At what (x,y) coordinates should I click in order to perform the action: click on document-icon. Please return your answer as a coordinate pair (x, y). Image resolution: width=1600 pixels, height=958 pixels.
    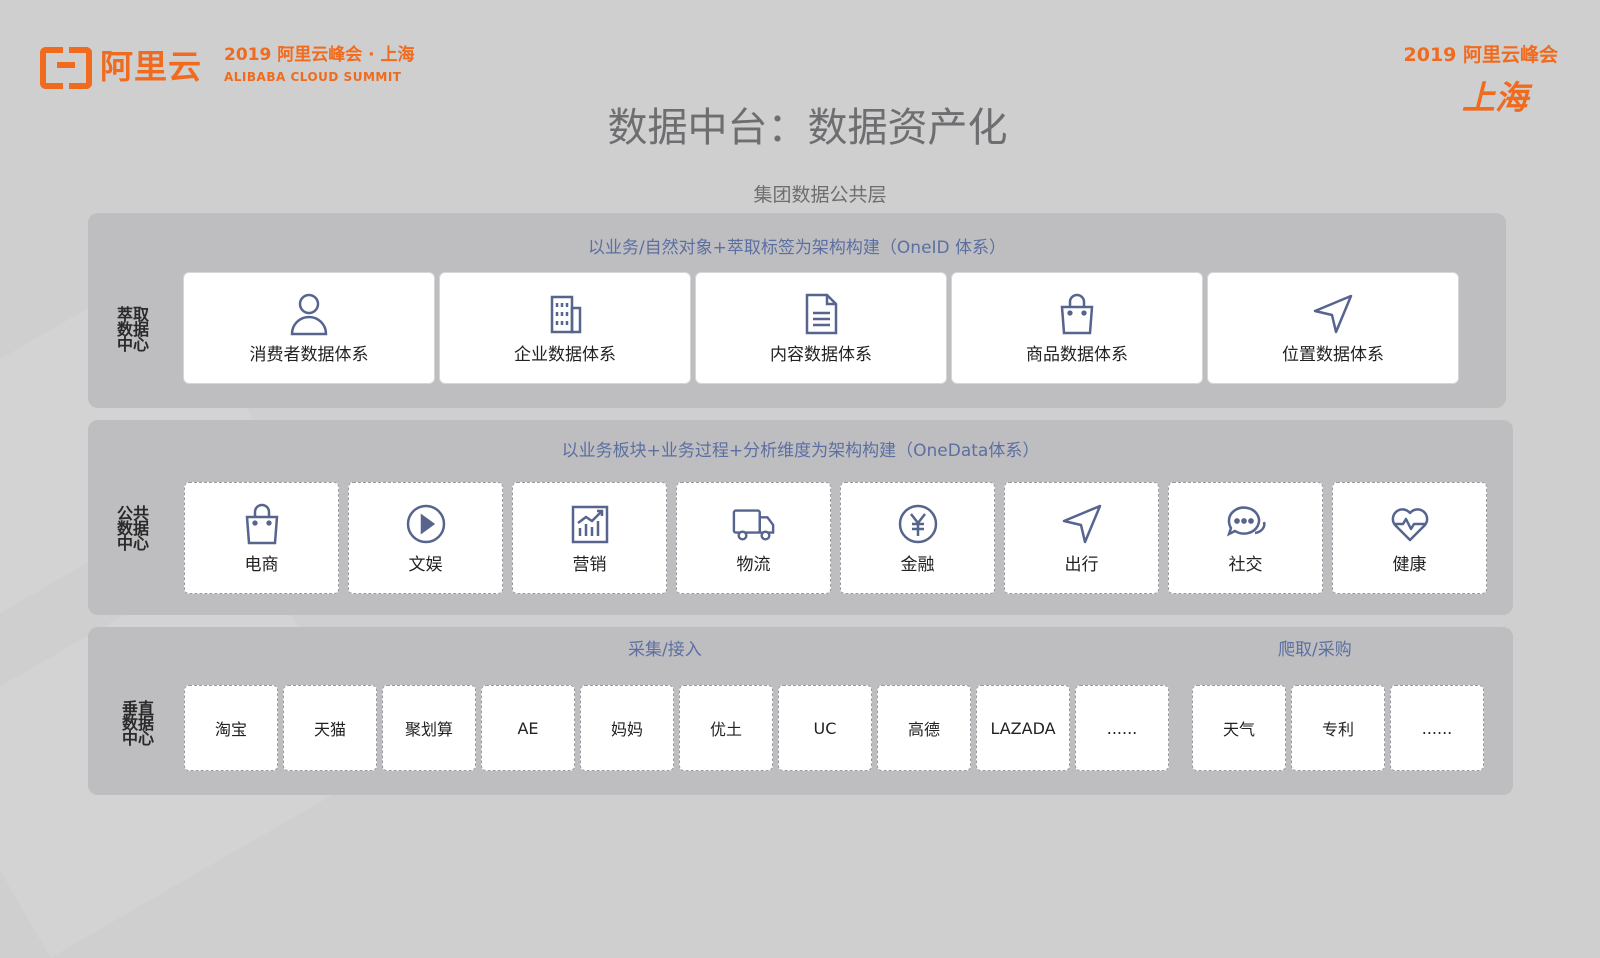
    Looking at the image, I should click on (821, 314).